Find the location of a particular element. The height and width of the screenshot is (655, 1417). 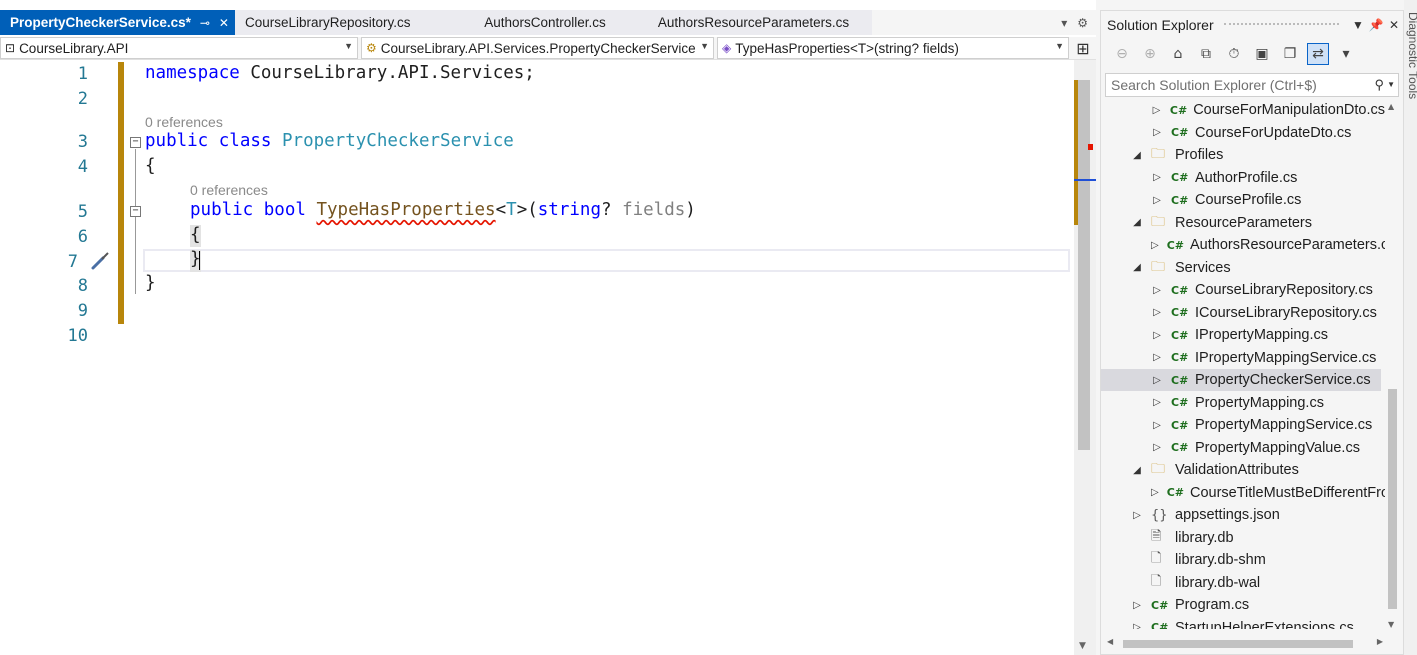

scroll-right-arrow-icon: ▶ is located at coordinates (1380, 641).